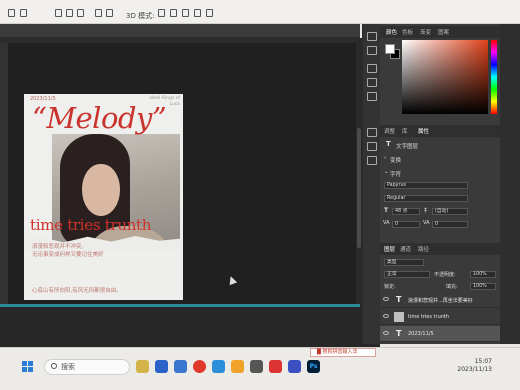  Describe the element at coordinates (391, 32) in the screenshot. I see `tab-color: 颜色` at that location.